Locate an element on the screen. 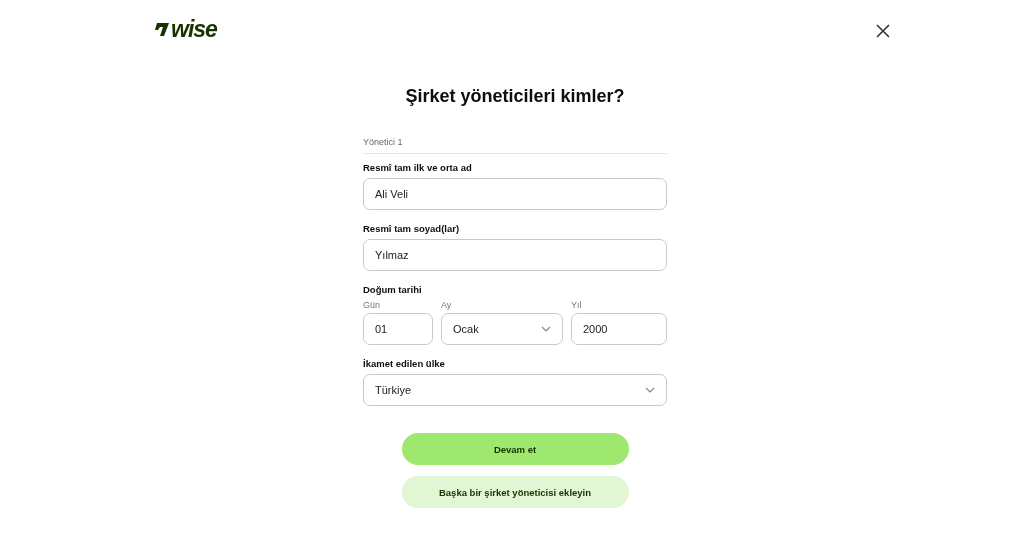 This screenshot has width=1024, height=538. continue-button: Devam et is located at coordinates (515, 449).